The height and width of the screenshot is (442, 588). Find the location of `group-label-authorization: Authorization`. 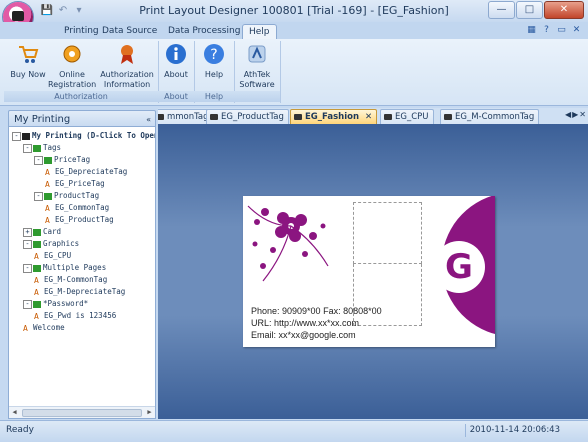

group-label-authorization: Authorization is located at coordinates (81, 96).